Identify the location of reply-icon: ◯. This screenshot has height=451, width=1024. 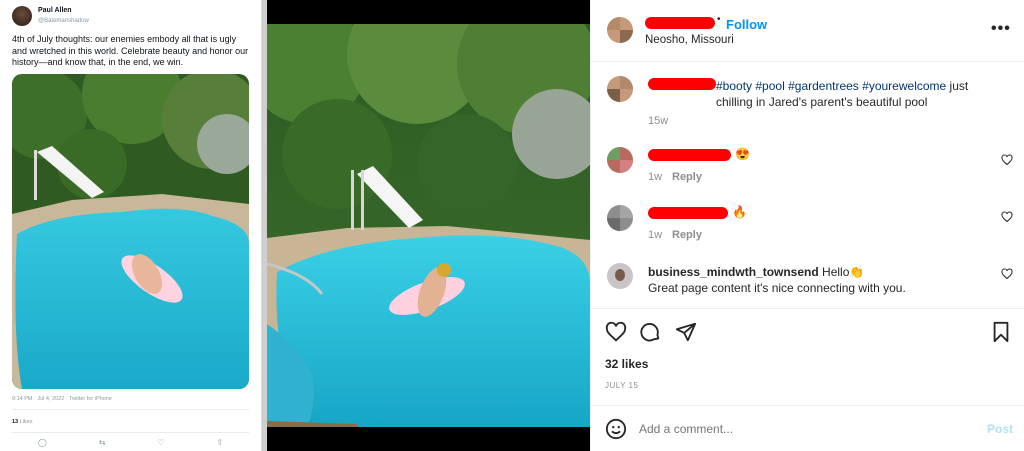
(42, 442).